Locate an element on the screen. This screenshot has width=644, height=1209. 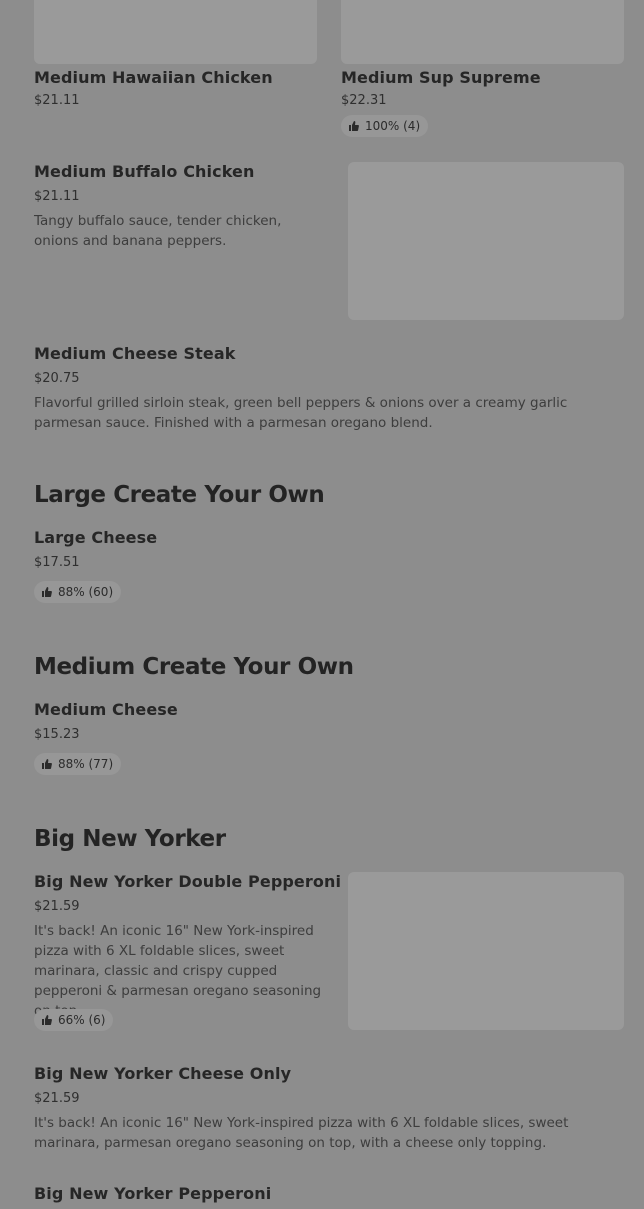
rating-badge: 88% (77) is located at coordinates (78, 764).